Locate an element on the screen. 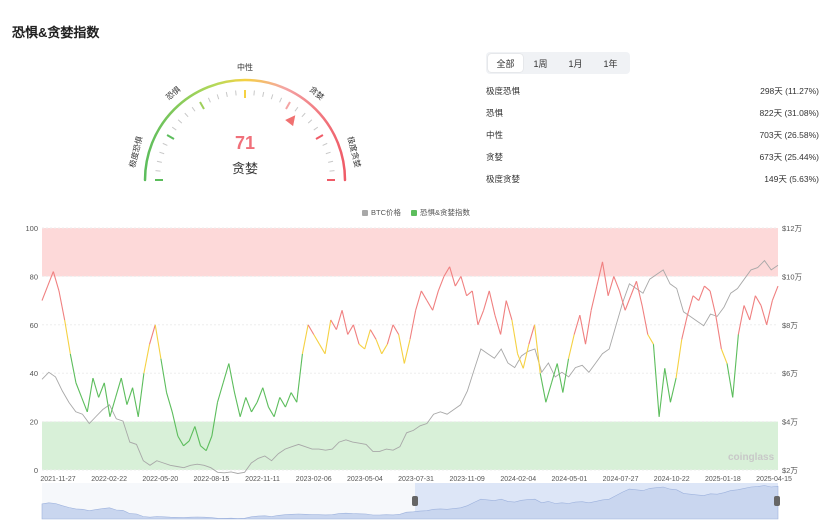 This screenshot has height=525, width=828. y-right-tick-label: $6万 is located at coordinates (790, 373).